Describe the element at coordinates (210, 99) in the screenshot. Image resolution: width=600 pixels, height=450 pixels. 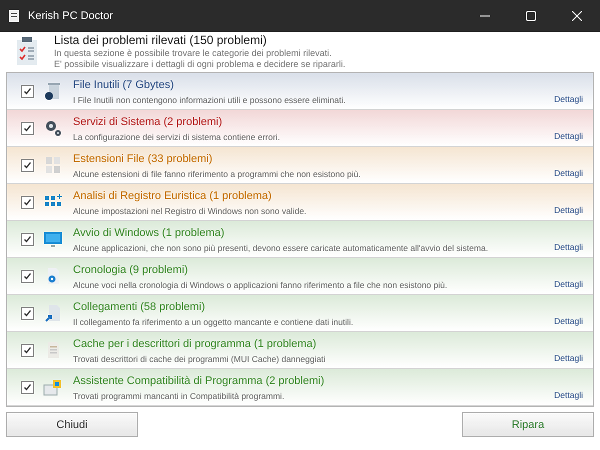
I see `category-description: I File Inutili non contengono informazioni utili e possono essere eliminati.` at that location.